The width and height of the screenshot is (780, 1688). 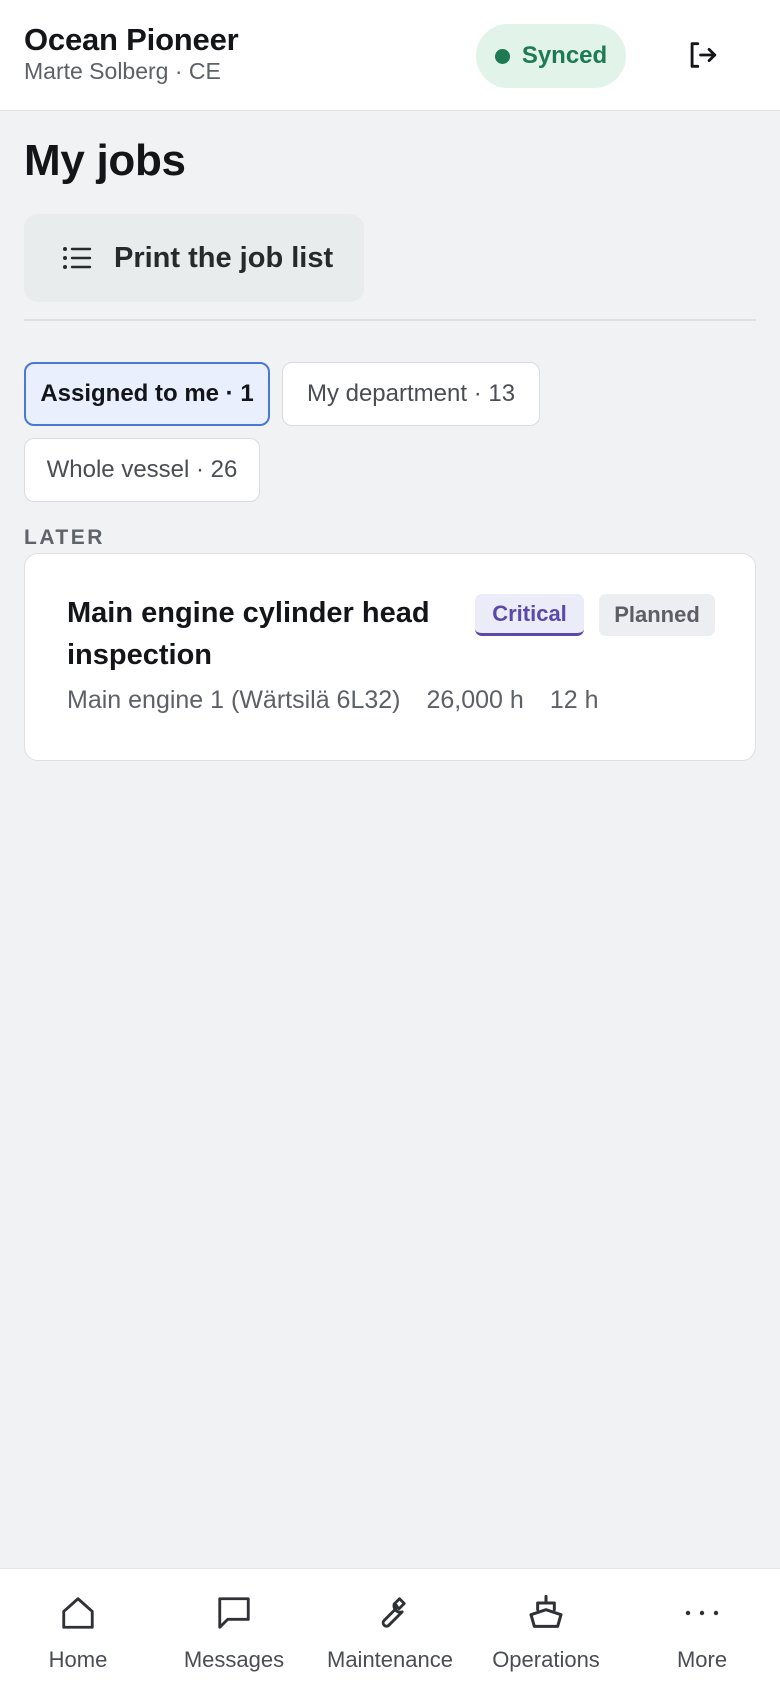 What do you see at coordinates (78, 1659) in the screenshot?
I see `nav-label: Home` at bounding box center [78, 1659].